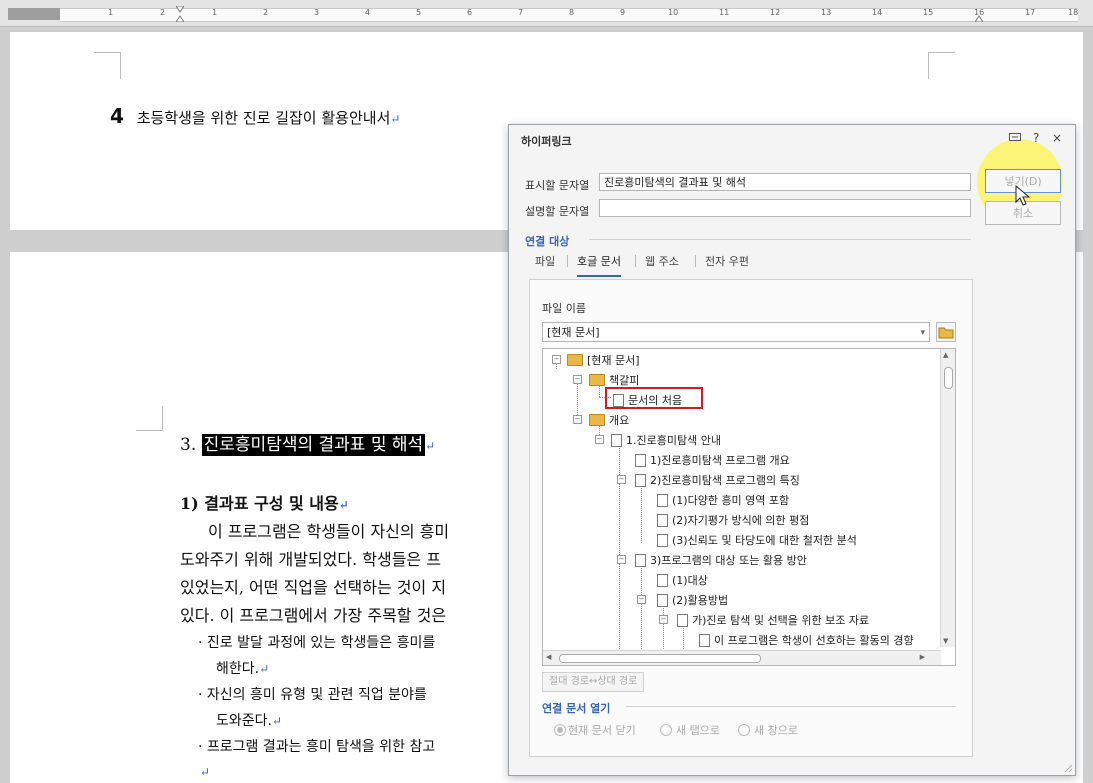 This screenshot has width=1093, height=783. What do you see at coordinates (736, 332) in the screenshot?
I see `file-name-select: [현재 문서] ▾` at bounding box center [736, 332].